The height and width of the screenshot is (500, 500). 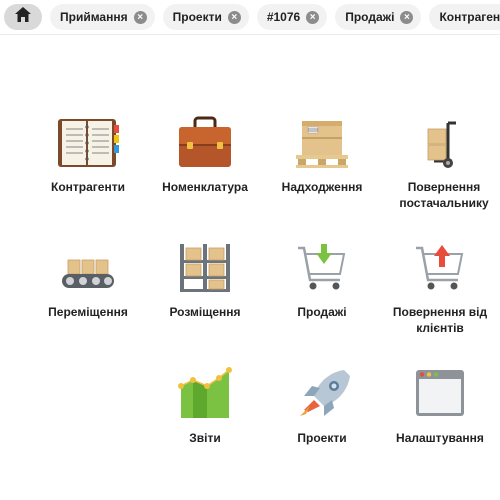 I want to click on menu-label: Повернення від клієнтів, so click(x=440, y=320).